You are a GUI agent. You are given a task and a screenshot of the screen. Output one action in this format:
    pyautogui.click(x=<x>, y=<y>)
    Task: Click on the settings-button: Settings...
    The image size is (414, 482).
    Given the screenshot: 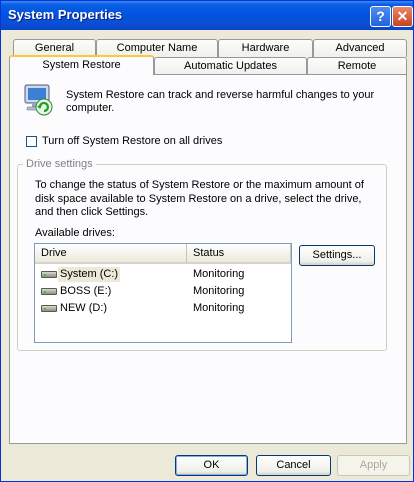 What is the action you would take?
    pyautogui.click(x=337, y=255)
    